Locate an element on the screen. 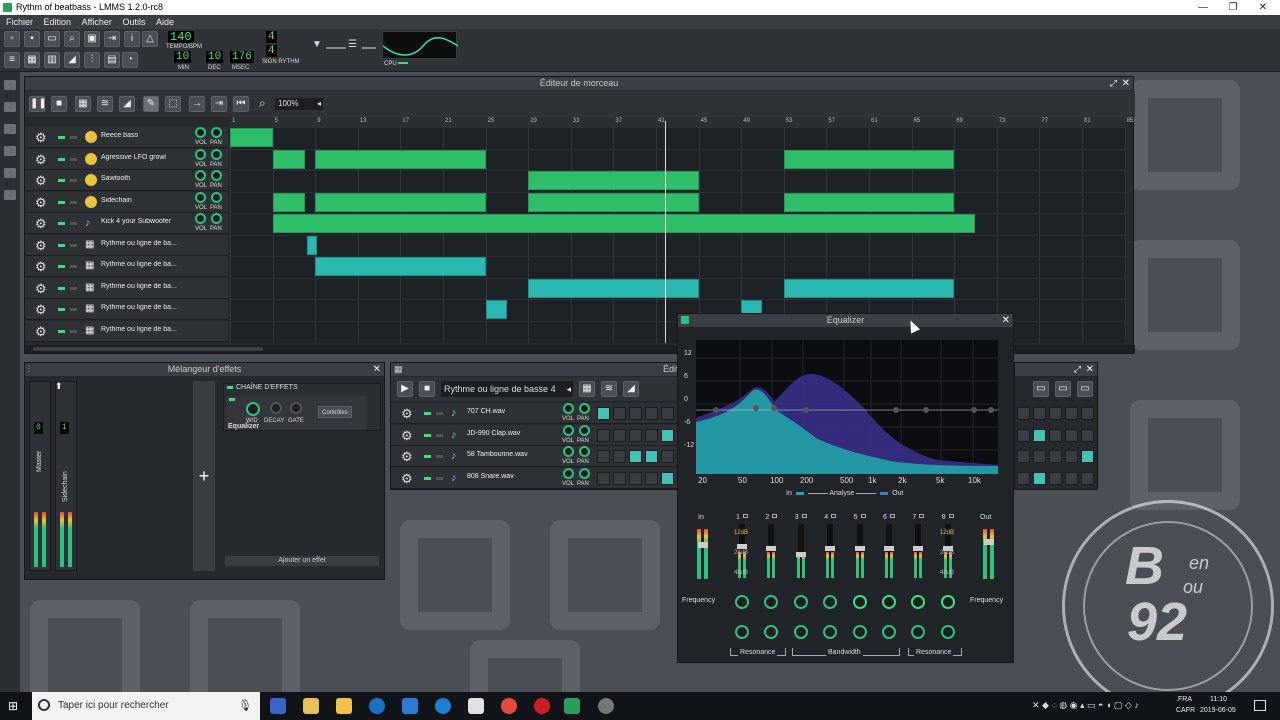 The width and height of the screenshot is (1280, 720). sidebar-item-samples is located at coordinates (10, 129).